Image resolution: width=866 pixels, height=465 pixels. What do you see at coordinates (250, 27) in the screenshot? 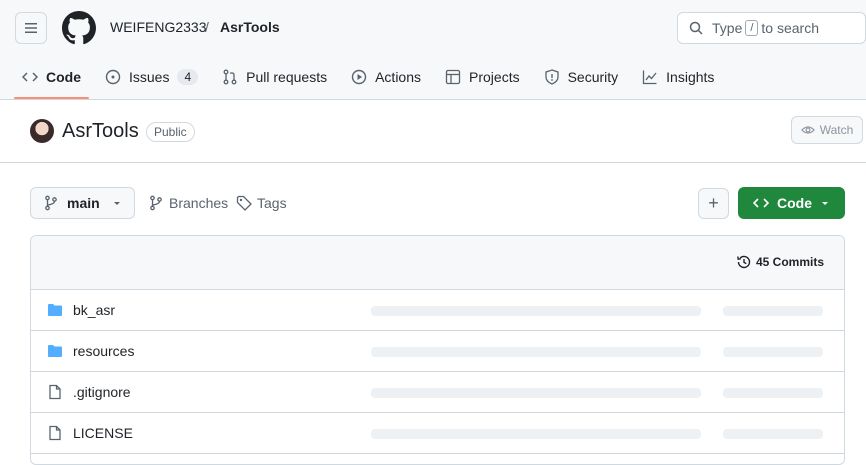
I see `breadcrumb-repo: AsrTools` at bounding box center [250, 27].